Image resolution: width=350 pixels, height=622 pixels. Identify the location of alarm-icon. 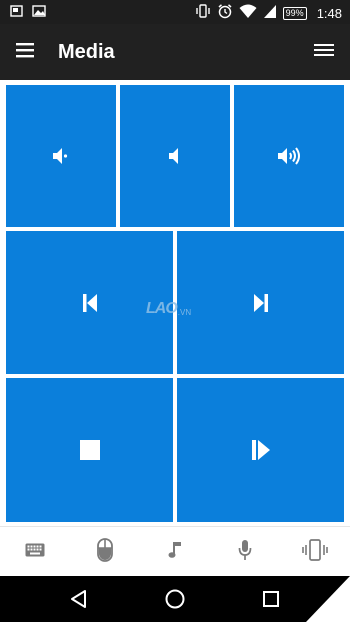
(225, 13).